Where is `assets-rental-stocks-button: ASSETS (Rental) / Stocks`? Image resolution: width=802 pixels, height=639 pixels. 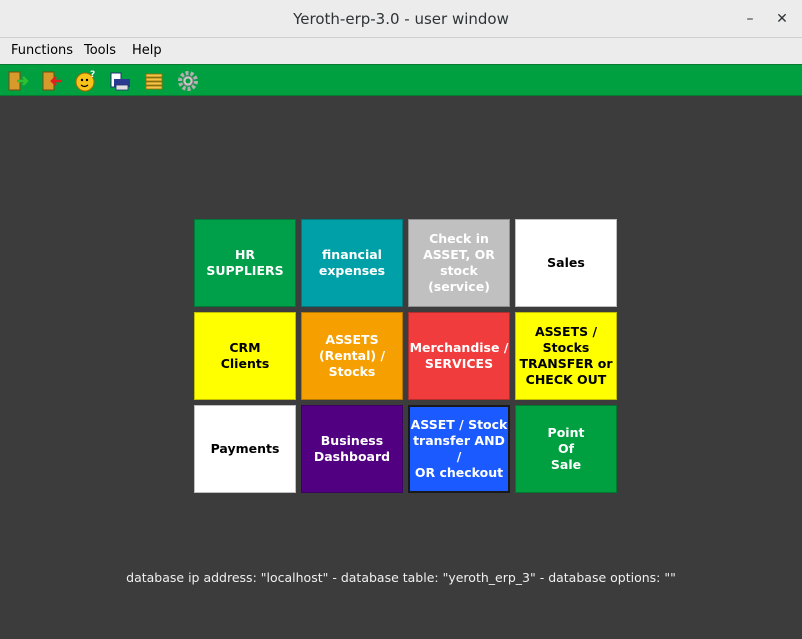 assets-rental-stocks-button: ASSETS (Rental) / Stocks is located at coordinates (352, 356).